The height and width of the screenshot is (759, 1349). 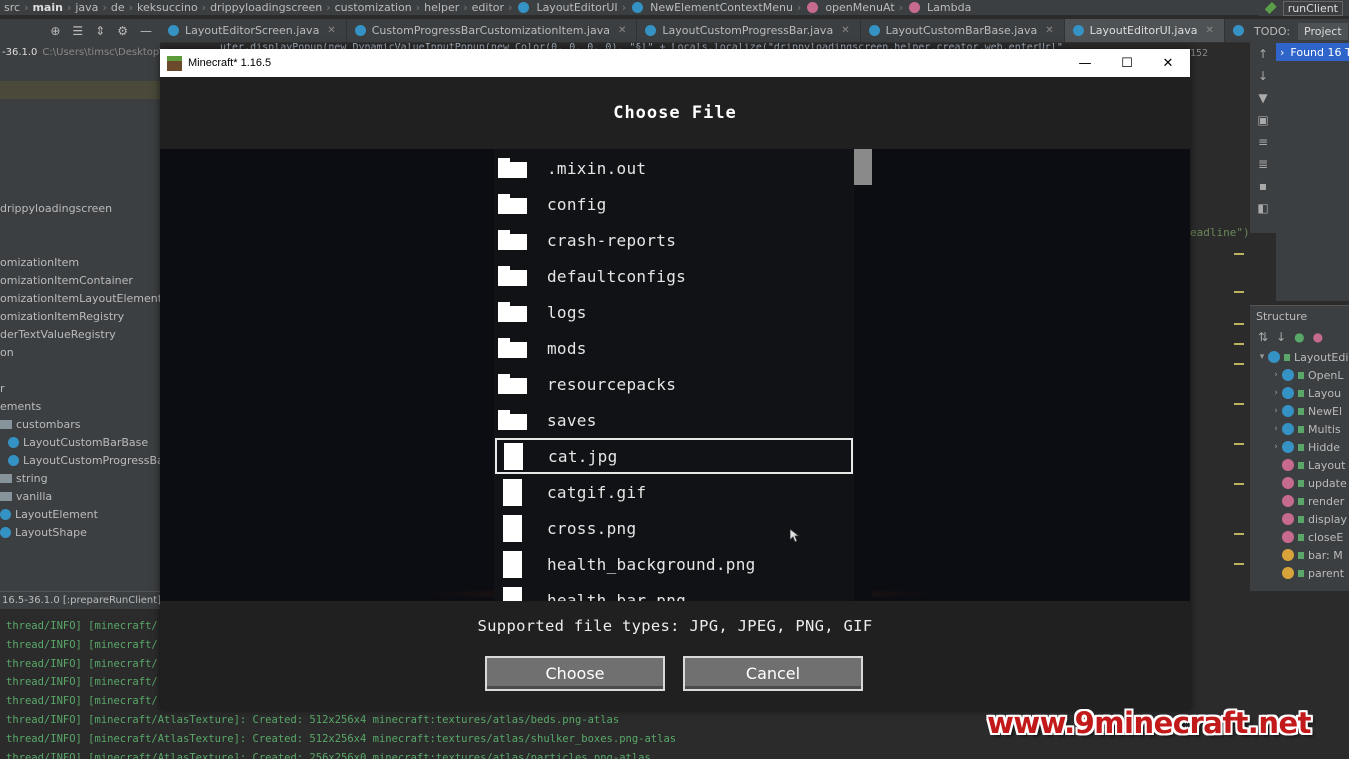 I want to click on breadcrumb-item: customization, so click(x=373, y=7).